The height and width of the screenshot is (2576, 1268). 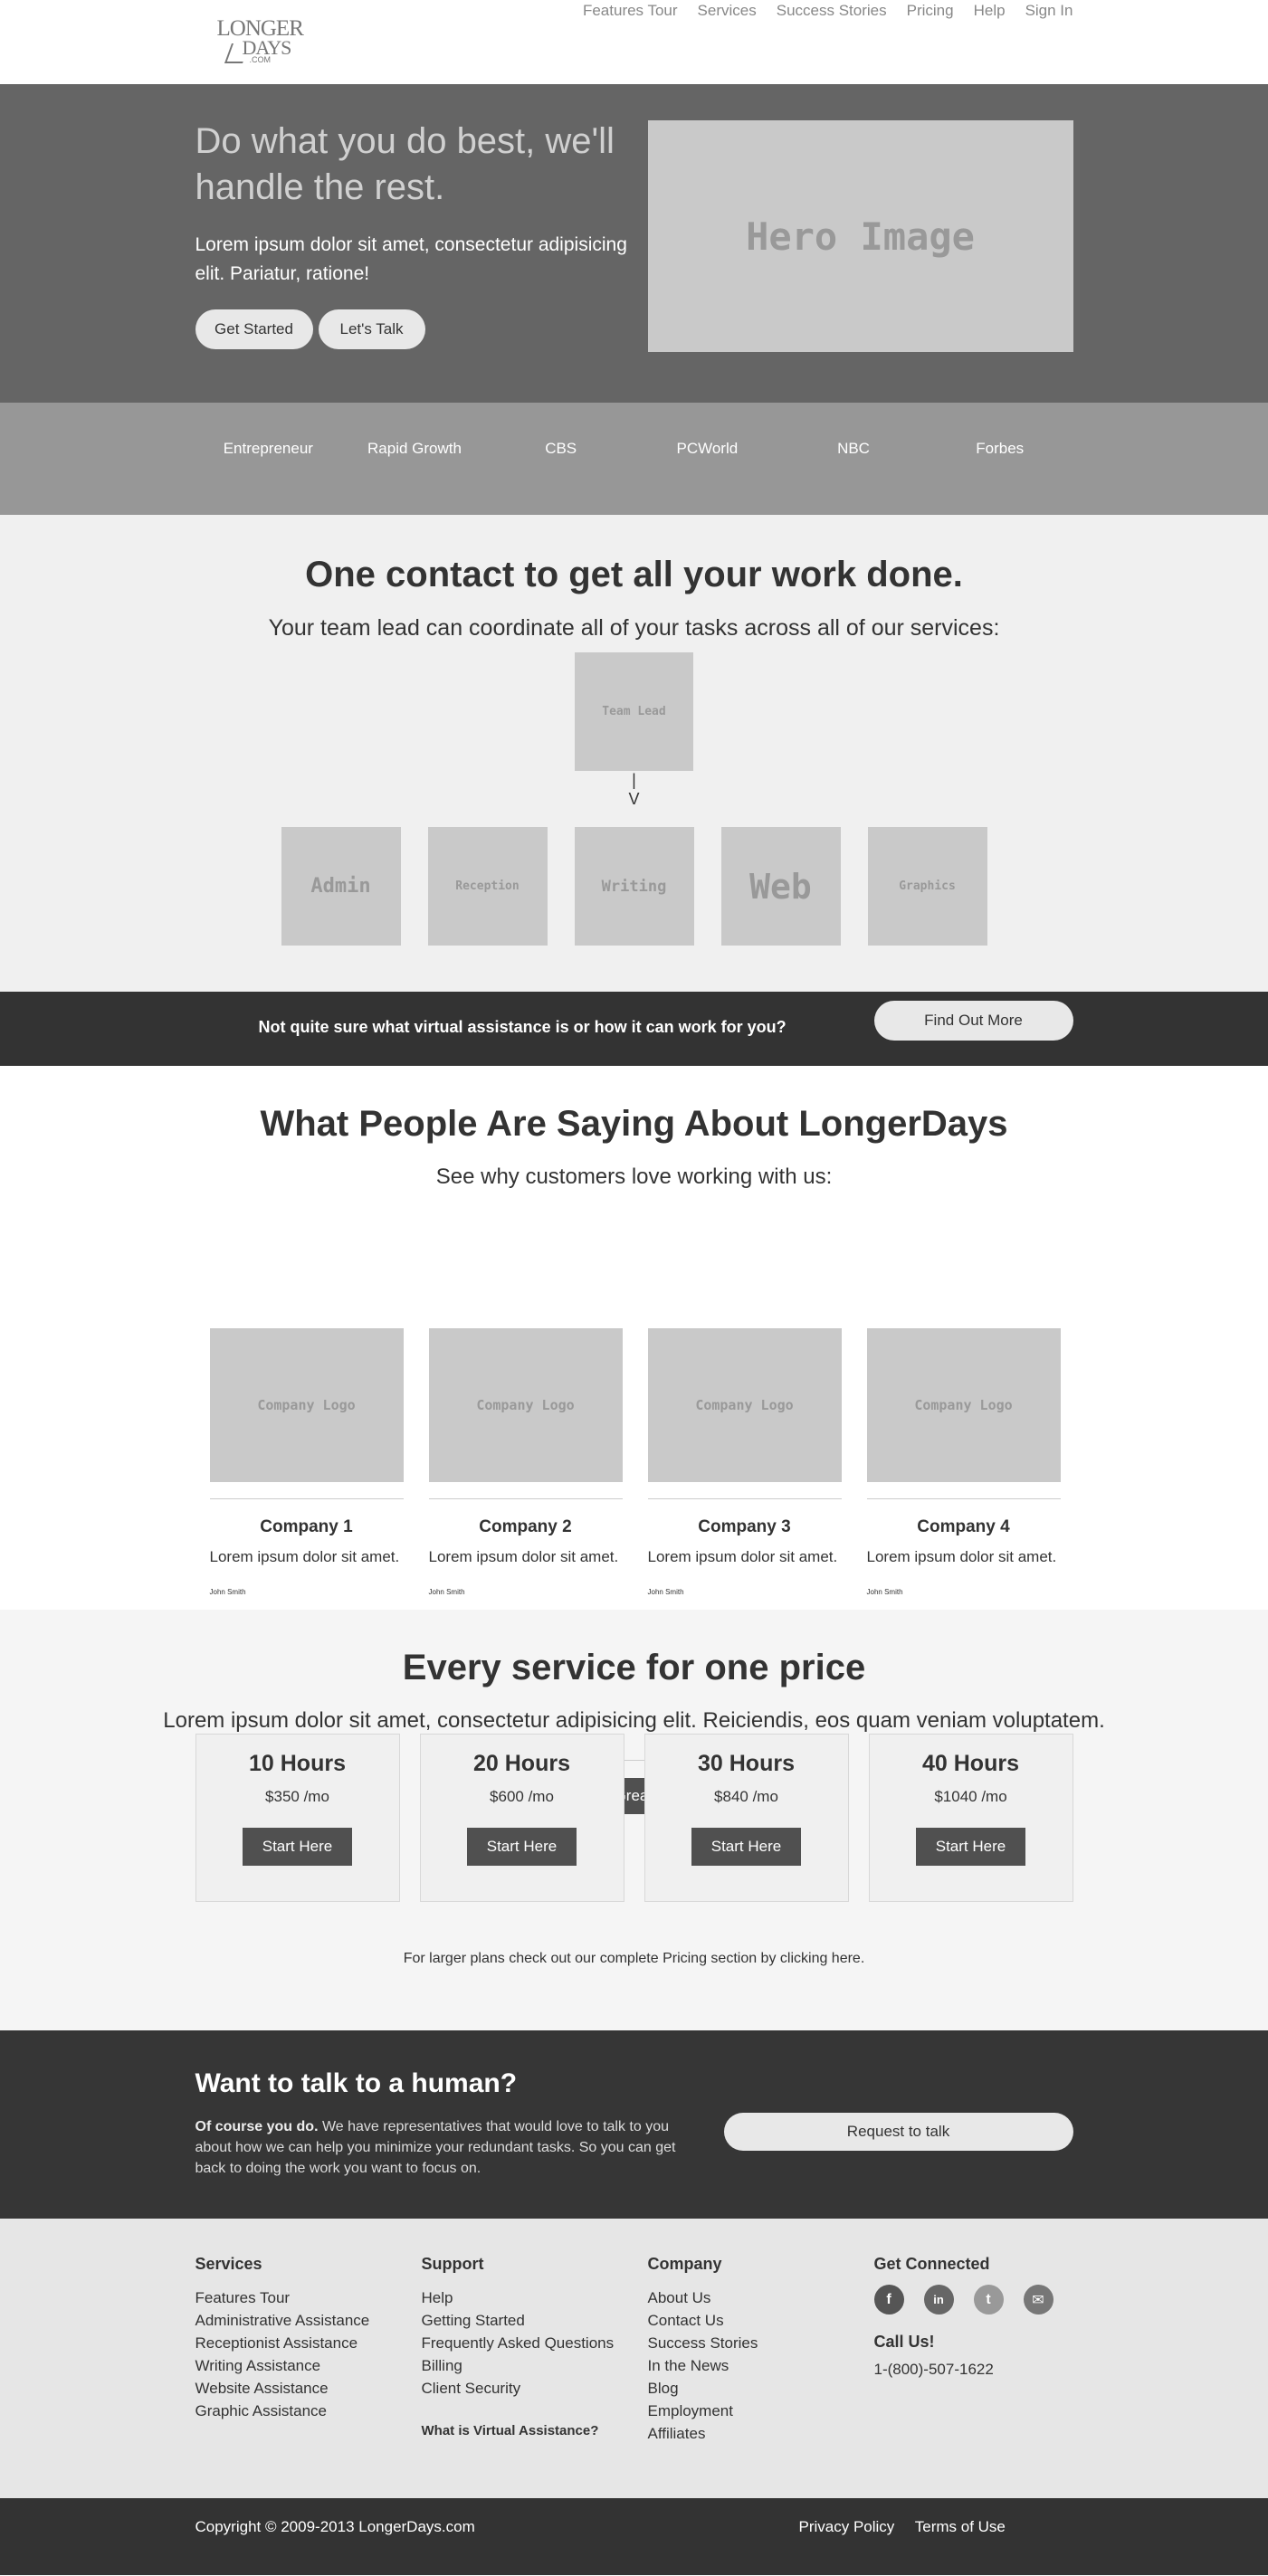 I want to click on footer-link: Graphic Assistance, so click(x=299, y=2411).